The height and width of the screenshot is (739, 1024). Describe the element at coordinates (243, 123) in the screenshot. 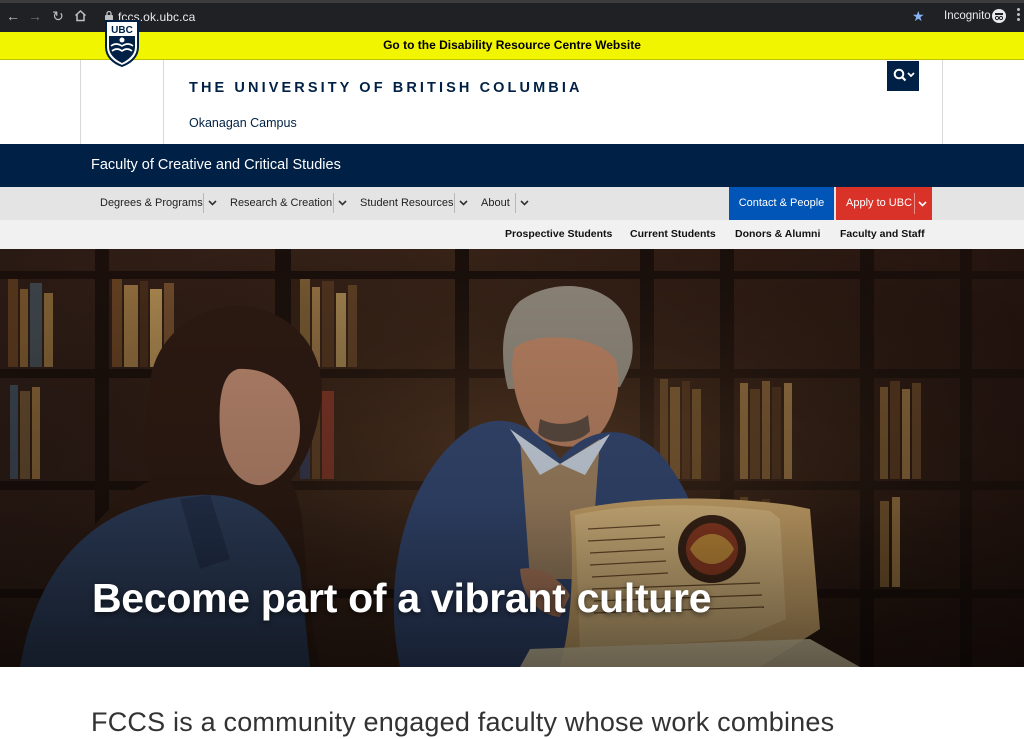

I see `campus-name: Okanagan Campus` at that location.